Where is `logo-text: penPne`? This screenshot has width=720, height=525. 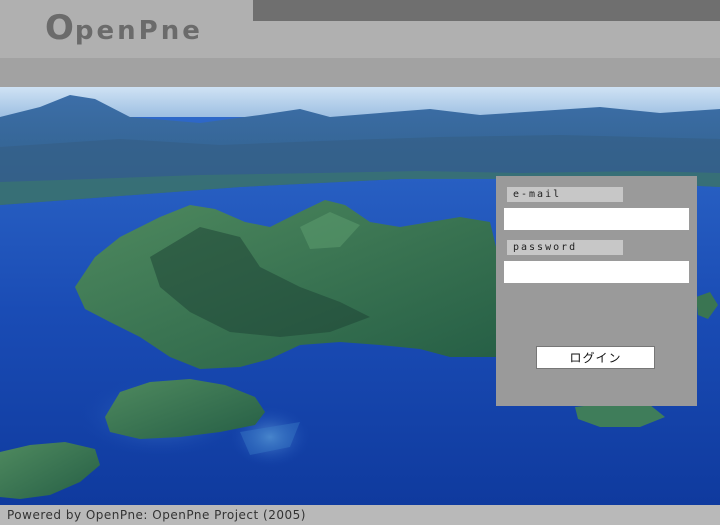 logo-text: penPne is located at coordinates (138, 31).